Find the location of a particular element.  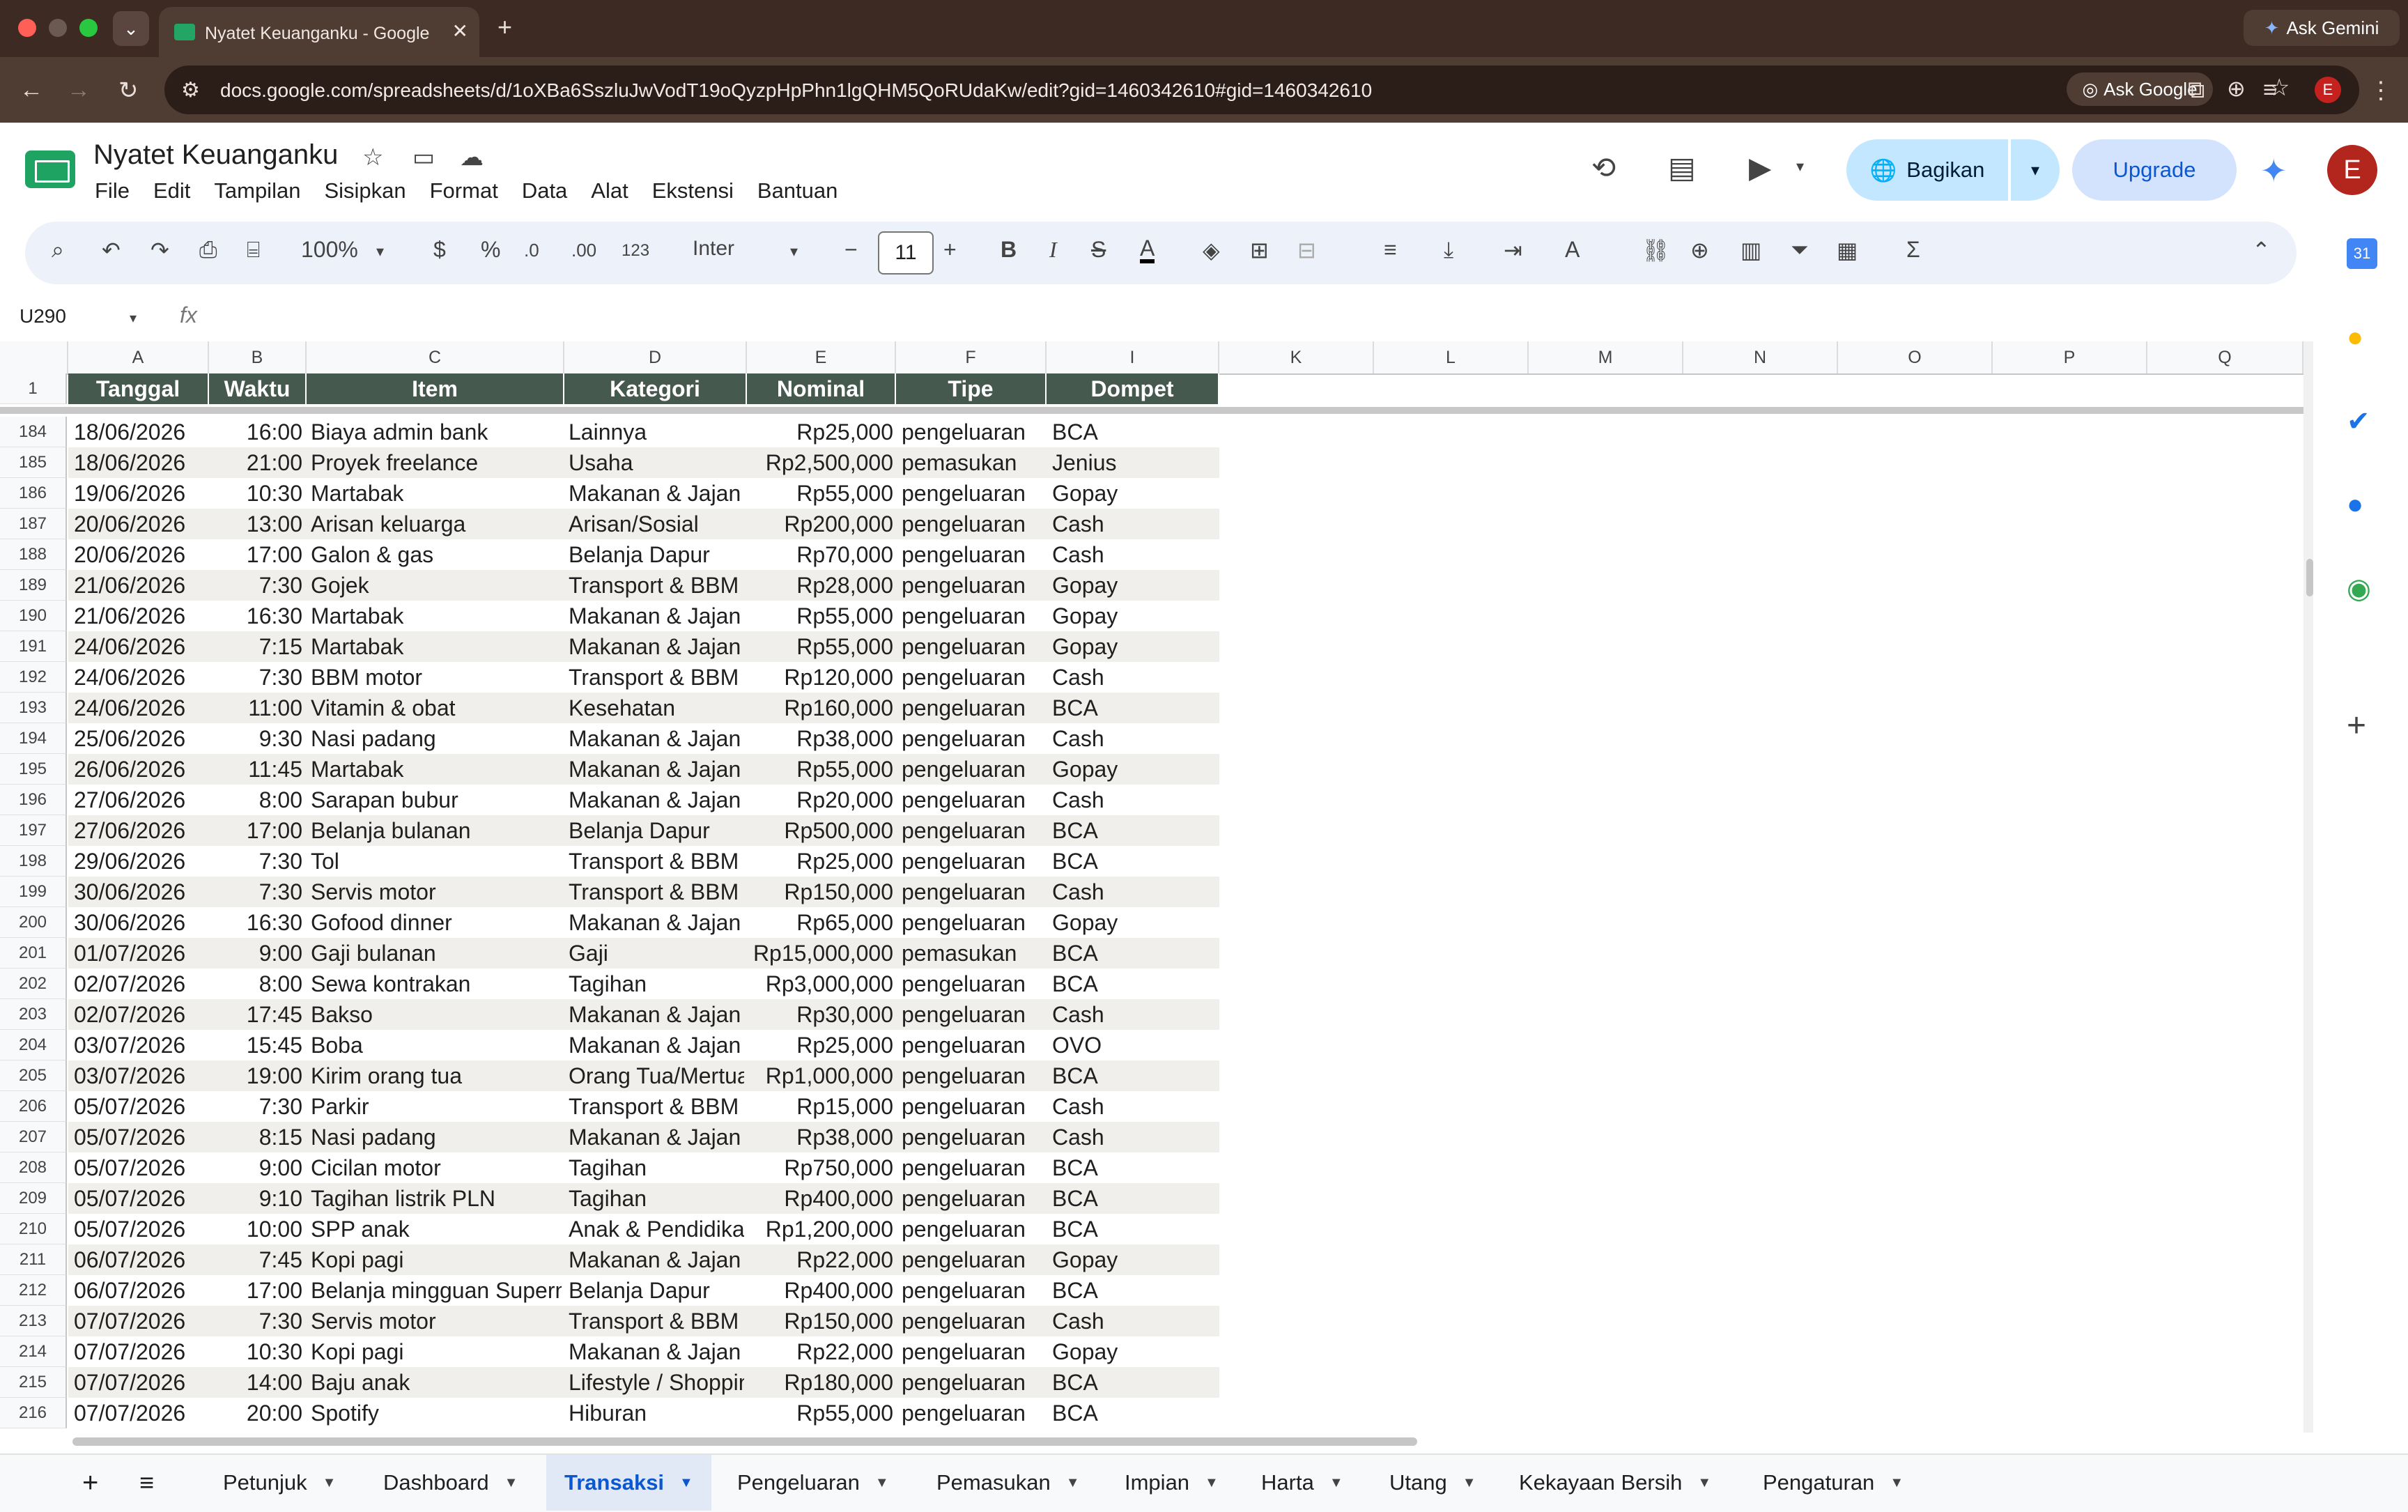

cell-nominal: Rp22,000 is located at coordinates (820, 1351).